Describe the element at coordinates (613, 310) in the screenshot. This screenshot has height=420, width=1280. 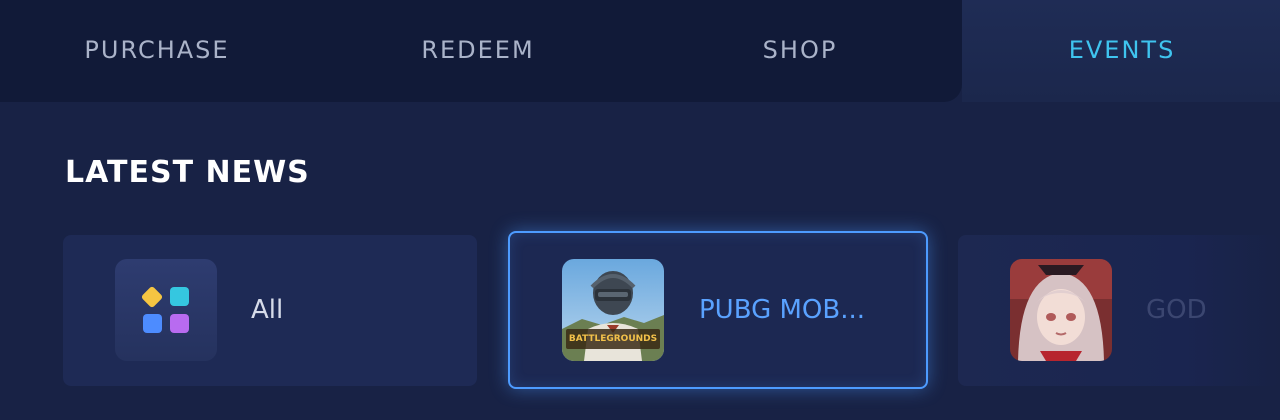
I see `pubg-mobile-game-icon: BATTLEGROUNDS` at that location.